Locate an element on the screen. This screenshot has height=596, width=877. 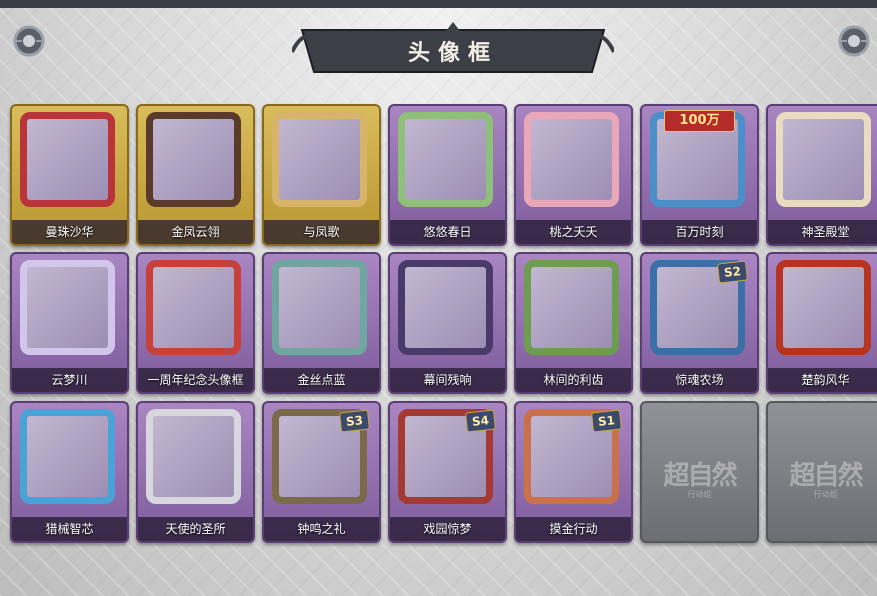
back-icon is located at coordinates (29, 41).